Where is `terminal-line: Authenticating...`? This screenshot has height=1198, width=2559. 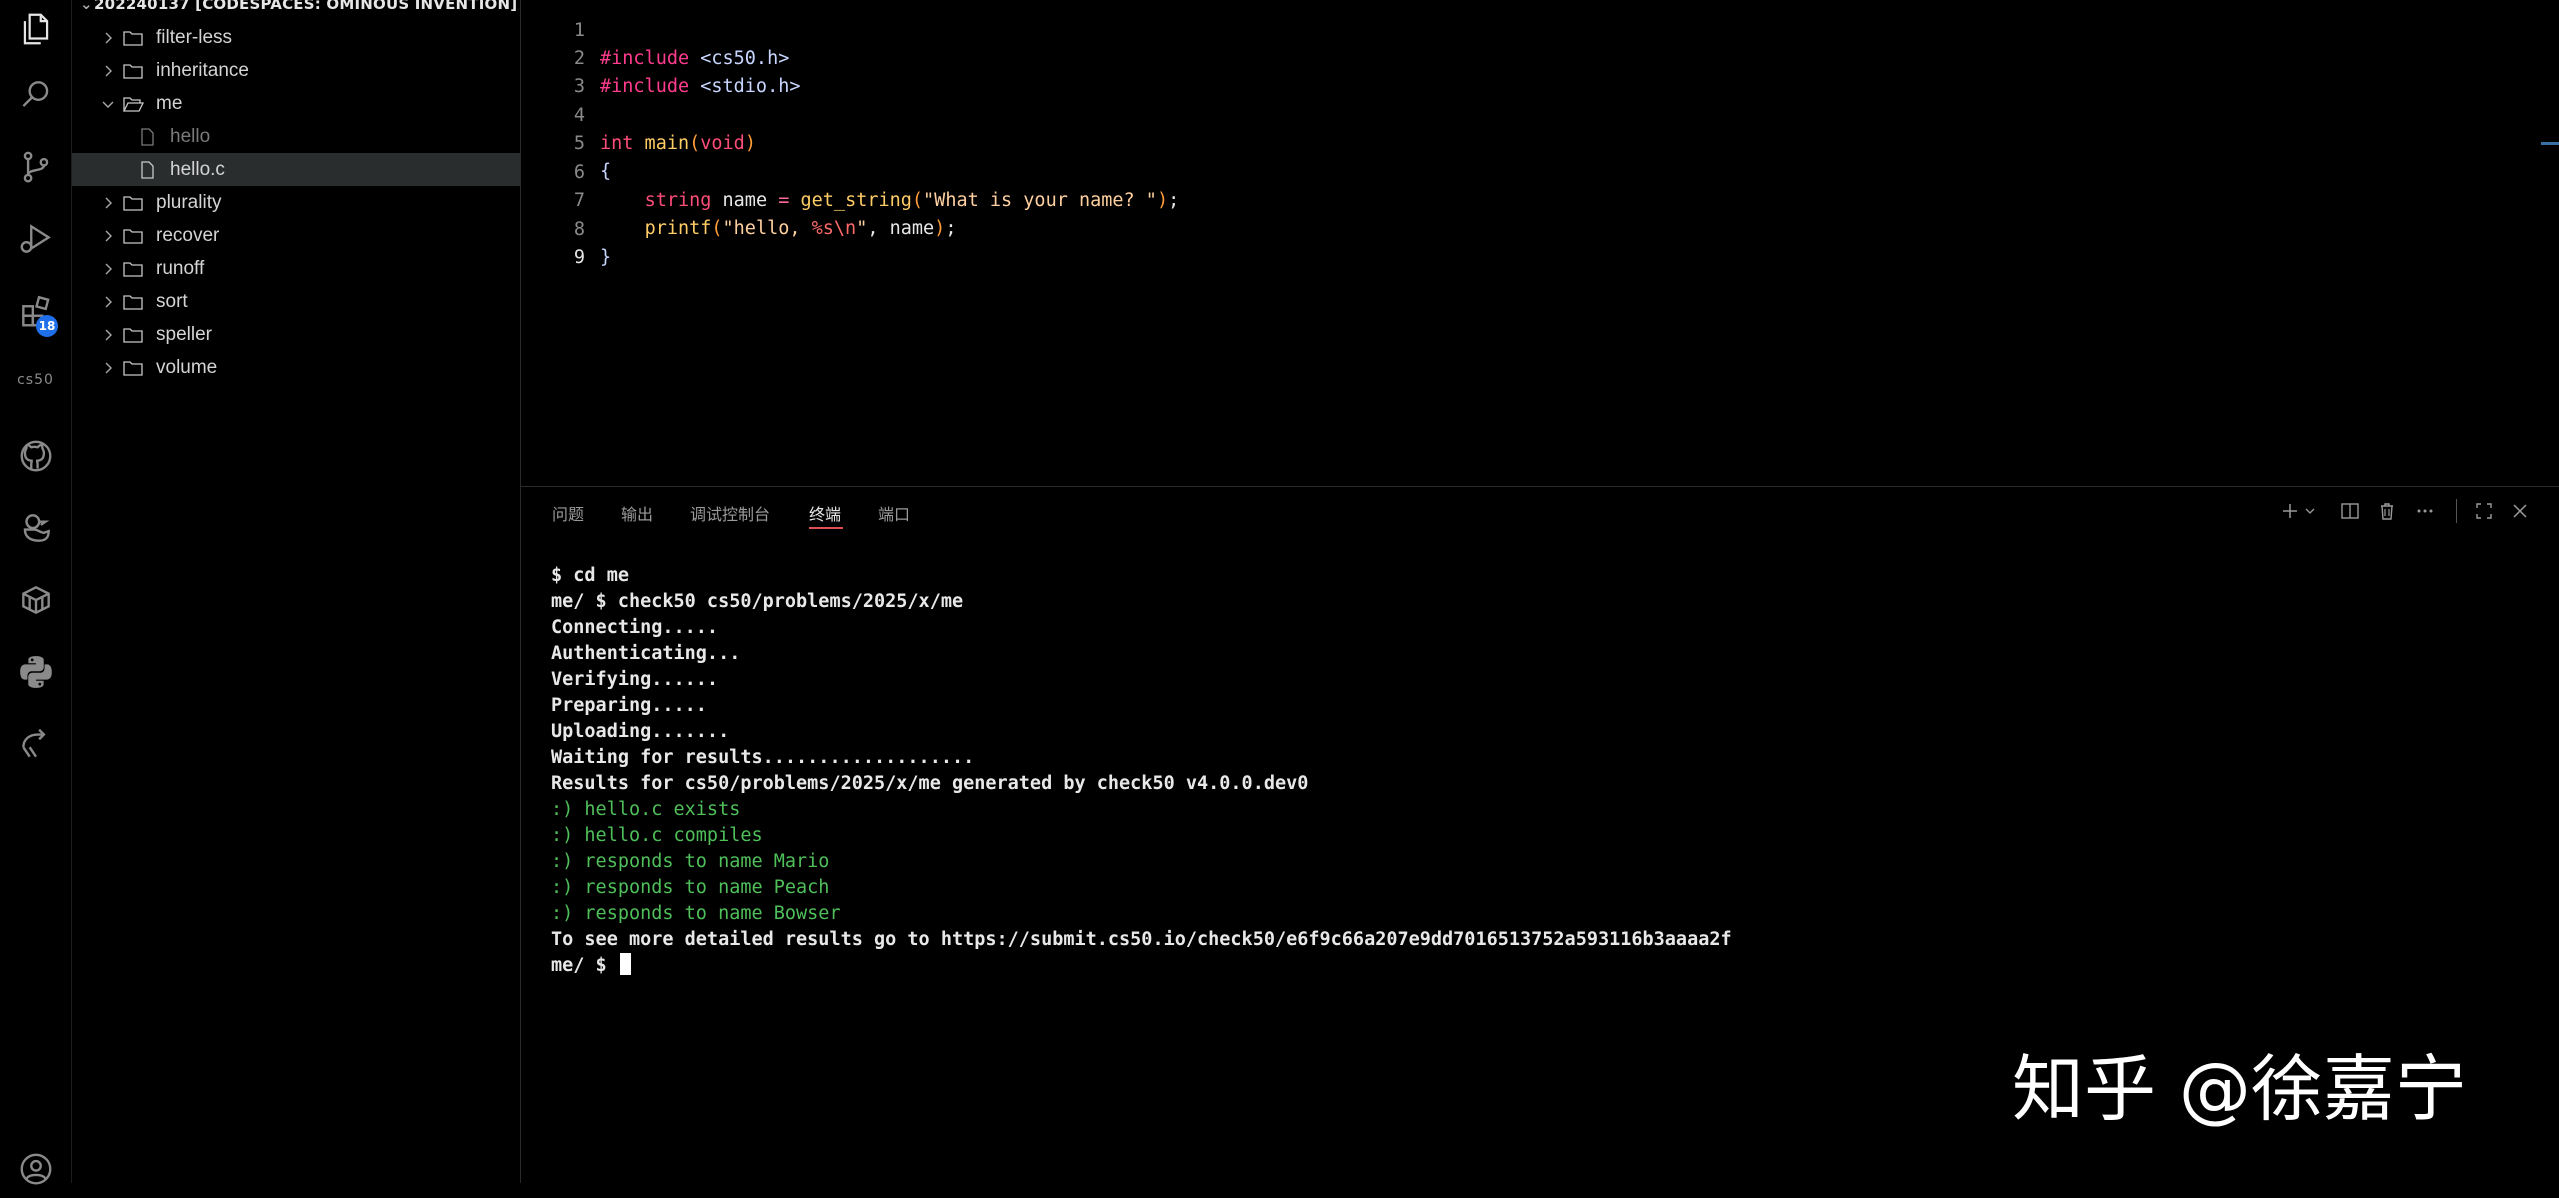 terminal-line: Authenticating... is located at coordinates (646, 653).